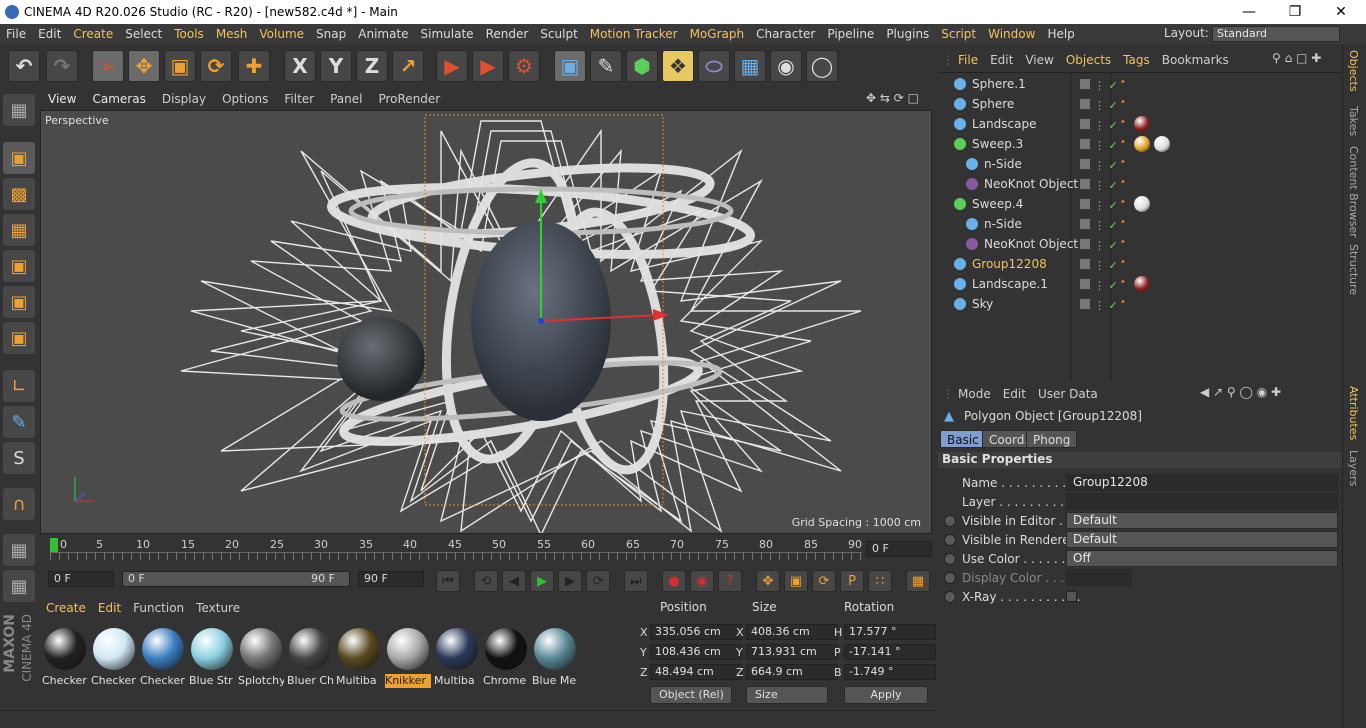 The image size is (1366, 728). What do you see at coordinates (488, 66) in the screenshot?
I see `render-picture-icon: ▶` at bounding box center [488, 66].